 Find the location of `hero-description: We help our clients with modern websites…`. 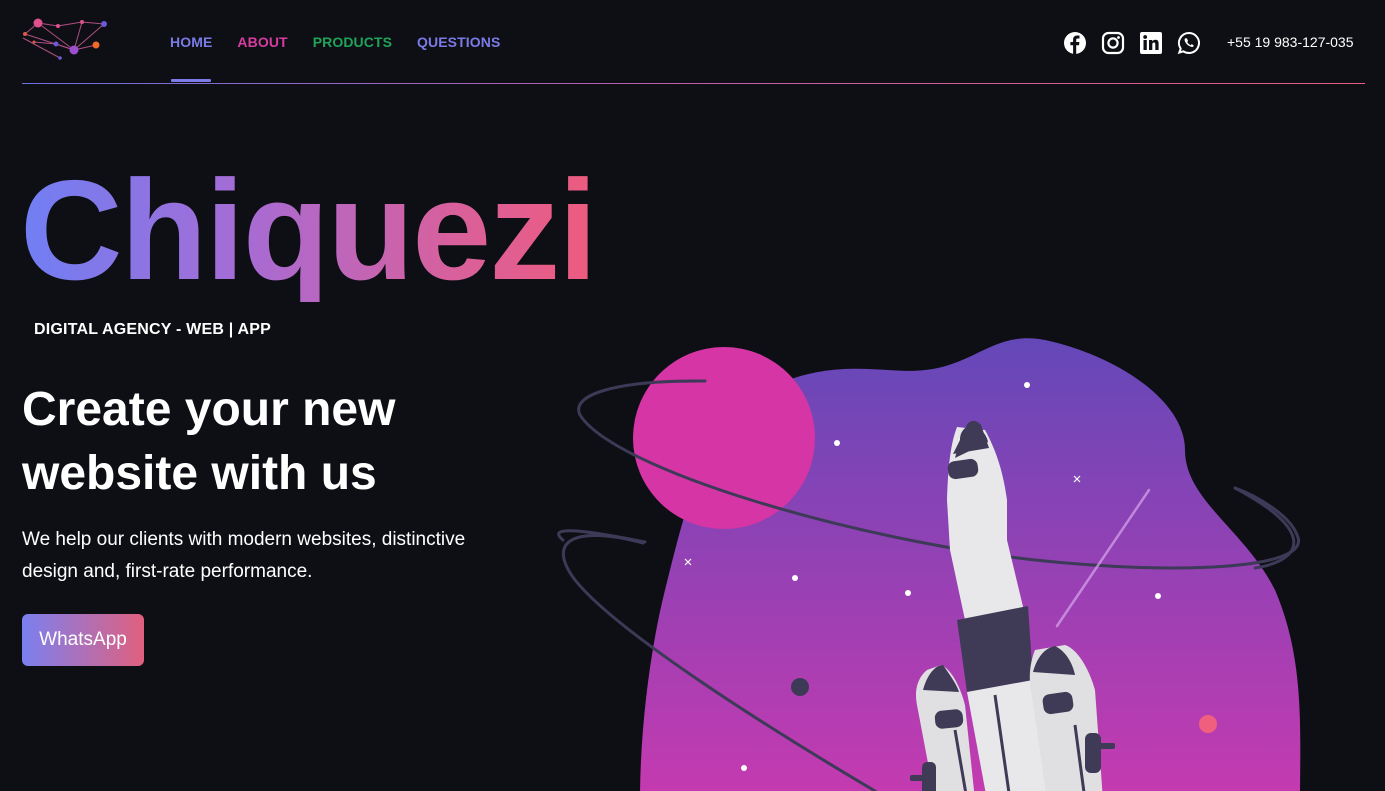

hero-description: We help our clients with modern websites… is located at coordinates (244, 555).